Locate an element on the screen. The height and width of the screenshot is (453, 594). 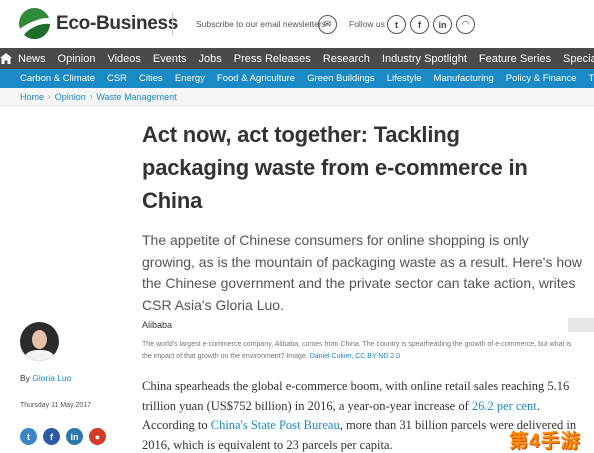
category-lifestyle: Lifestyle is located at coordinates (404, 78).